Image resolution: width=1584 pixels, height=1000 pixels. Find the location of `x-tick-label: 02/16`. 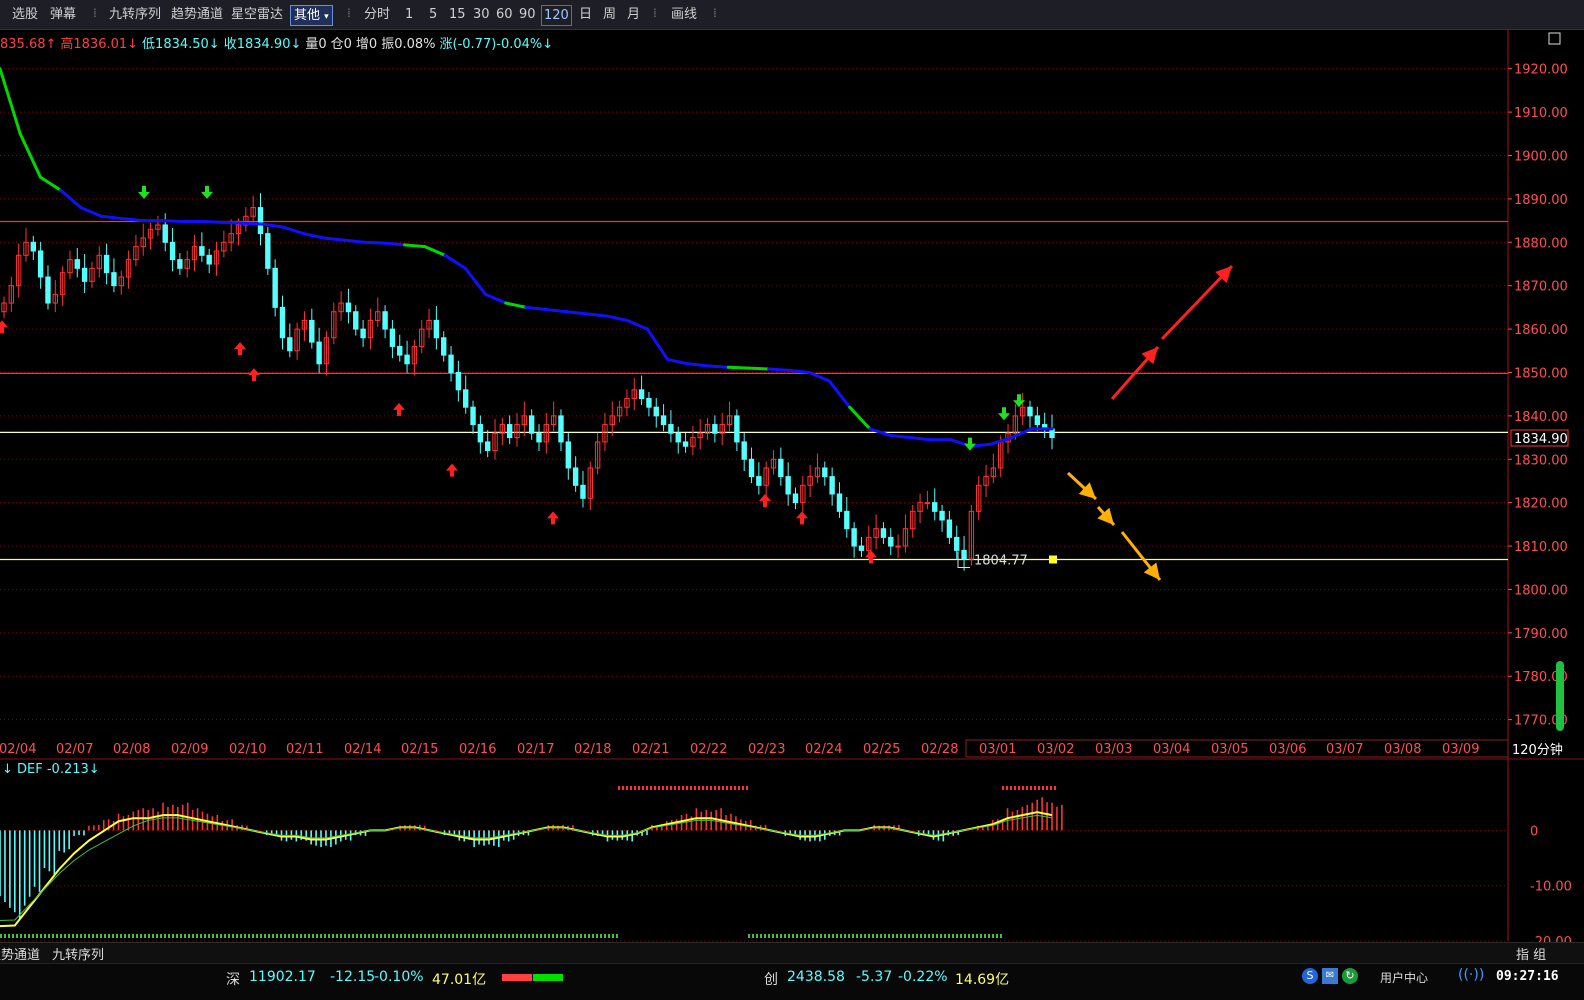

x-tick-label: 02/16 is located at coordinates (477, 749).